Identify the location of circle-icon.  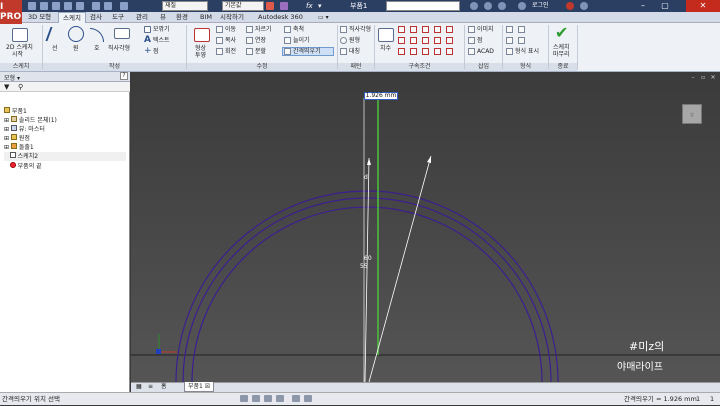
(76, 34).